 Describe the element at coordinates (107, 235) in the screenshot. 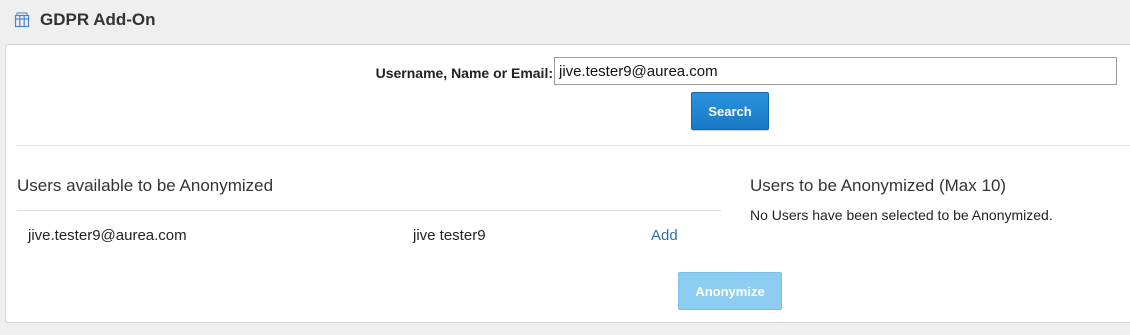

I see `user-email: jive.tester9@aurea.com` at that location.